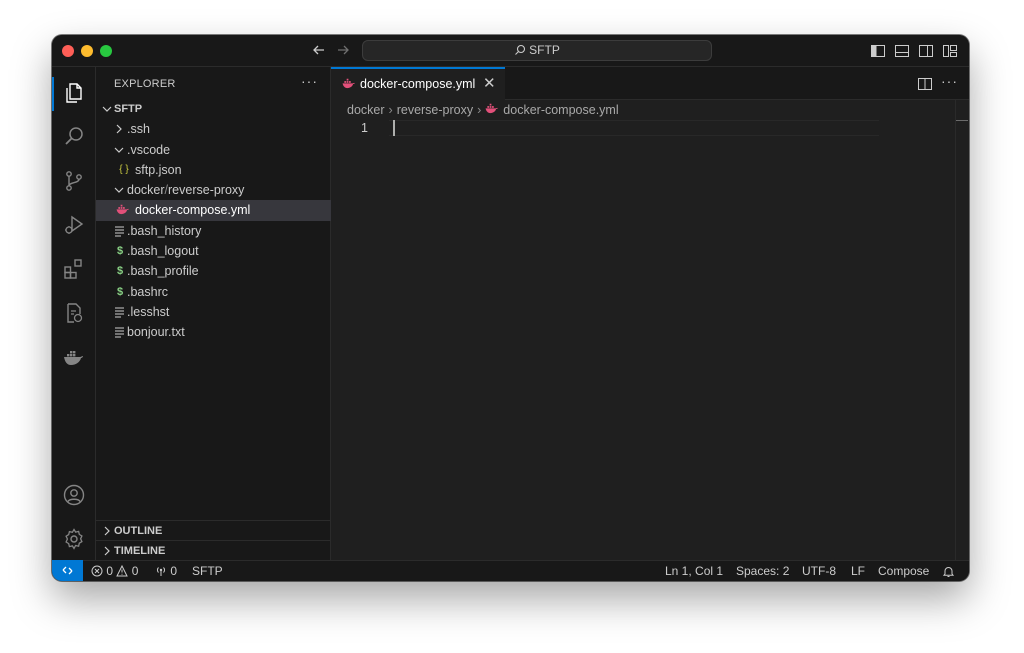 The width and height of the screenshot is (1024, 653). I want to click on tree-item-label: .ssh, so click(138, 129).